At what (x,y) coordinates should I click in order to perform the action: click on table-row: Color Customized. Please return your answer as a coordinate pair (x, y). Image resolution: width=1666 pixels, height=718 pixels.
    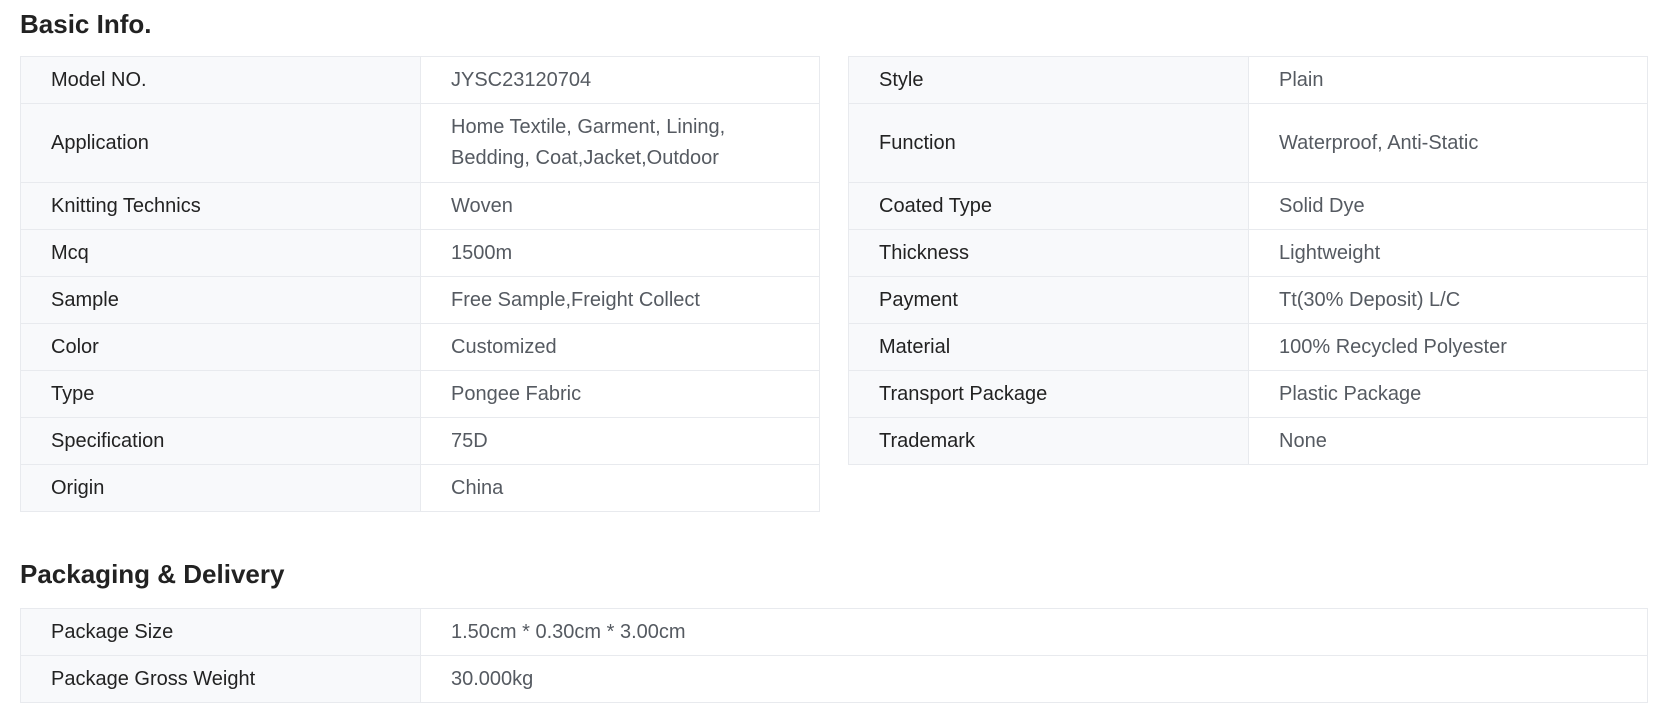
    Looking at the image, I should click on (420, 347).